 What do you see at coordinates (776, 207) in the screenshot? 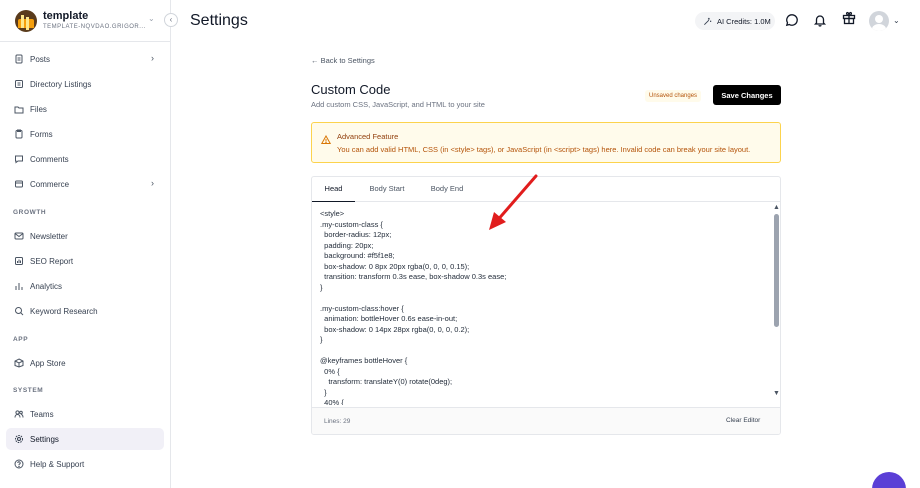
I see `scroll-up-icon: ▲` at bounding box center [776, 207].